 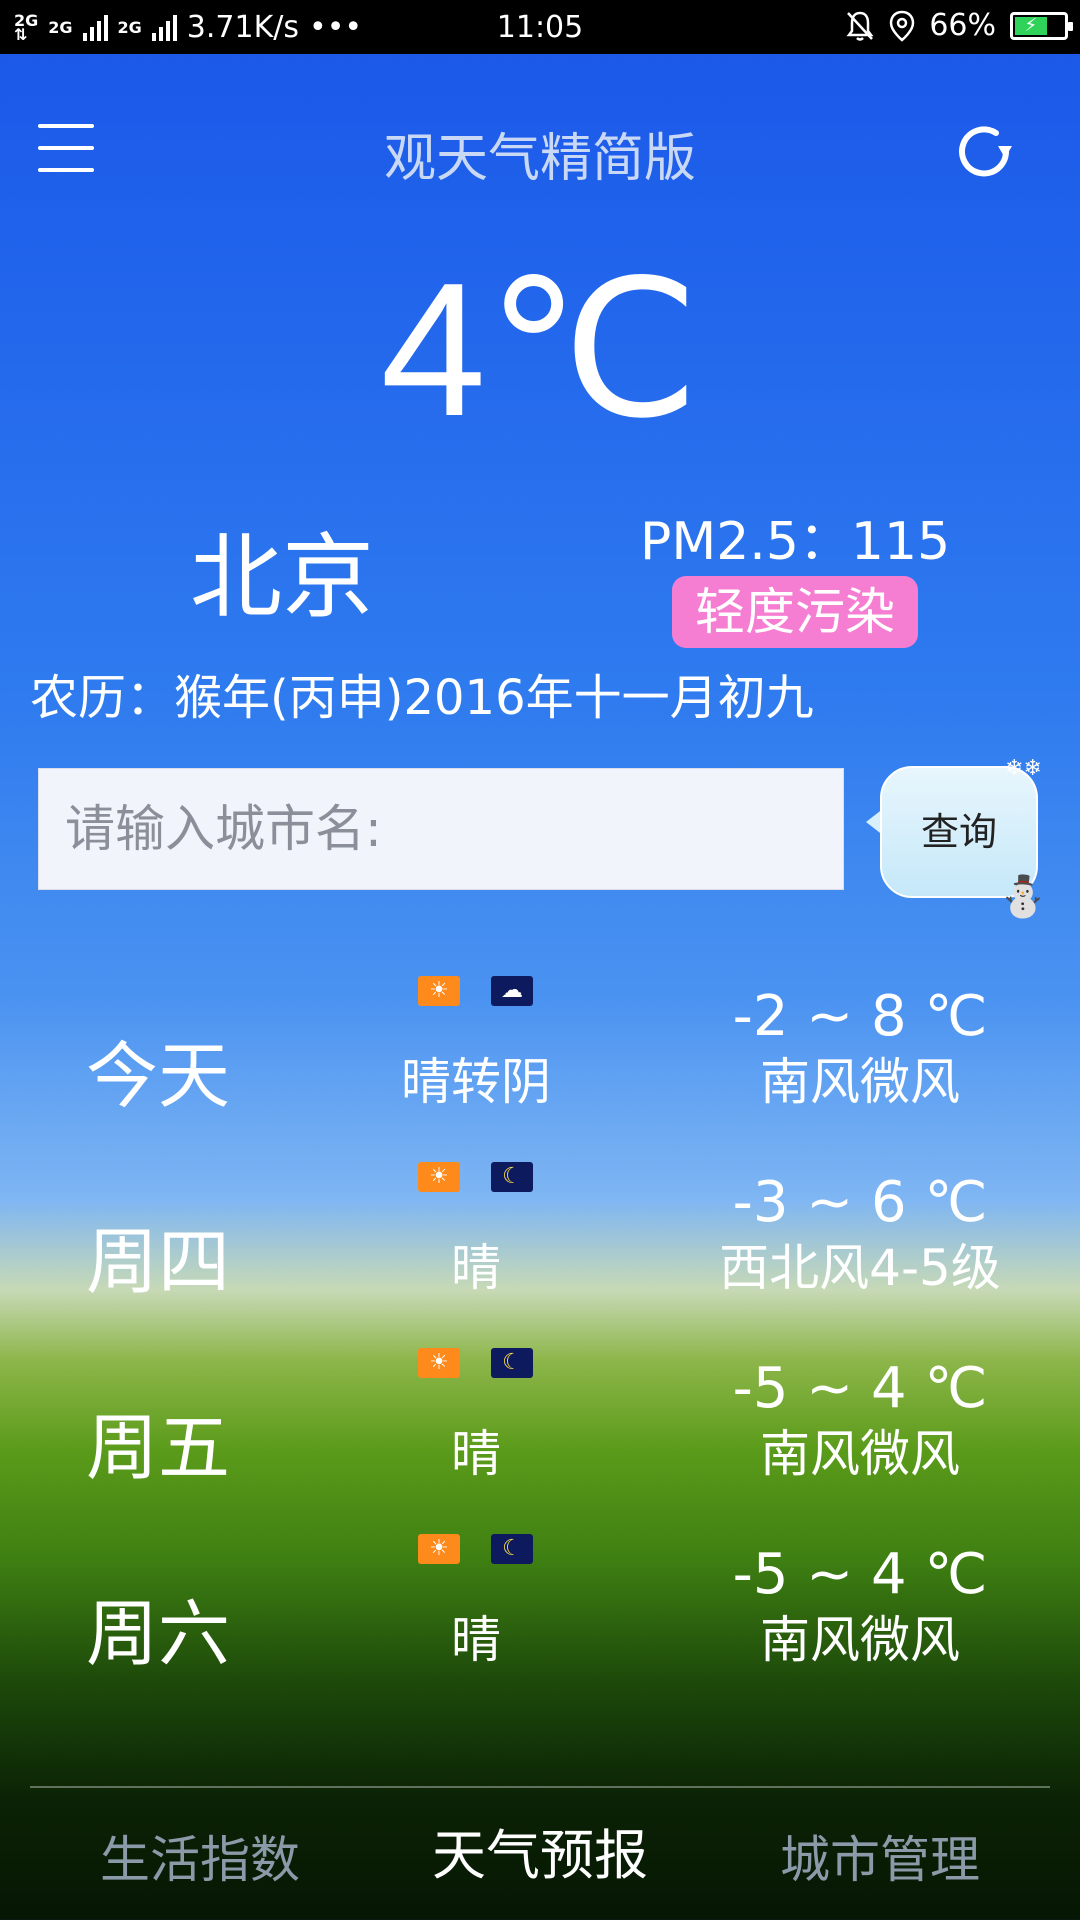 I want to click on network-speed: 3.71K/s, so click(x=243, y=27).